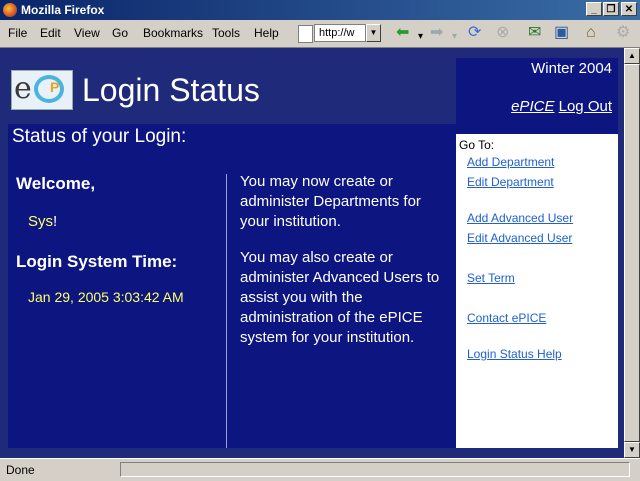 The image size is (640, 481). I want to click on menu-edit: Edit, so click(50, 33).